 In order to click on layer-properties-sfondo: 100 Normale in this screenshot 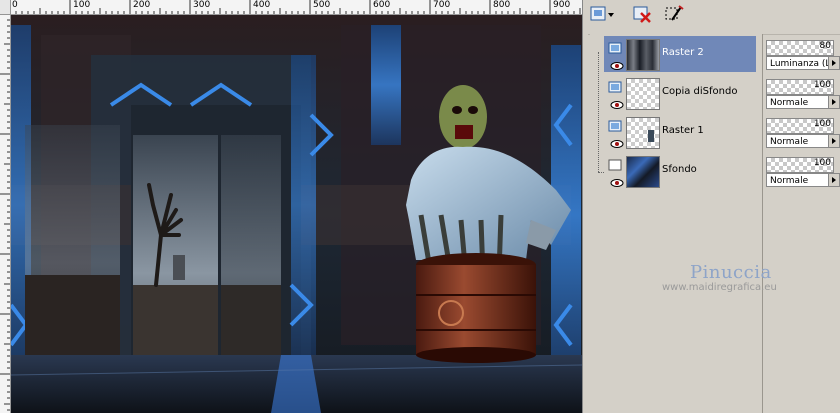, I will do `click(803, 171)`.